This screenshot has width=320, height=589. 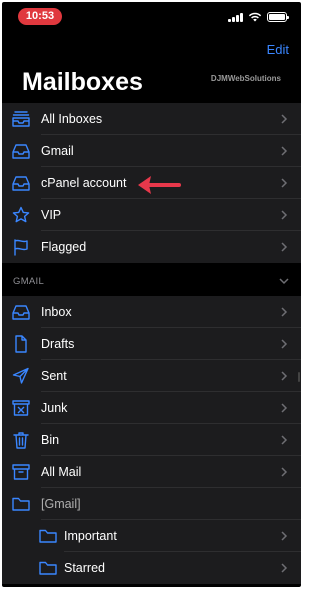 I want to click on star-icon, so click(x=21, y=214).